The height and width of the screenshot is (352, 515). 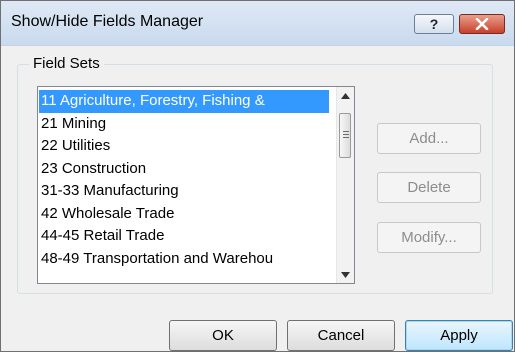 I want to click on scroll-down-button, so click(x=345, y=274).